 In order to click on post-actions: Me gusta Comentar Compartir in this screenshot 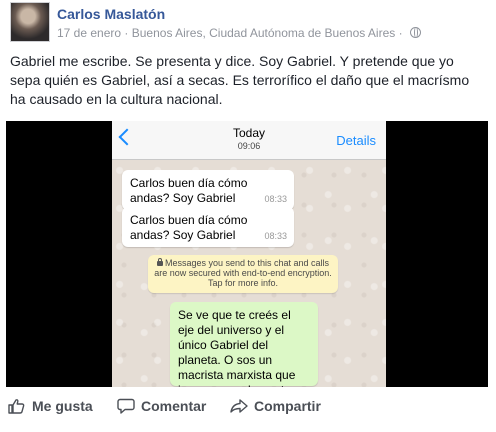, I will do `click(248, 408)`.